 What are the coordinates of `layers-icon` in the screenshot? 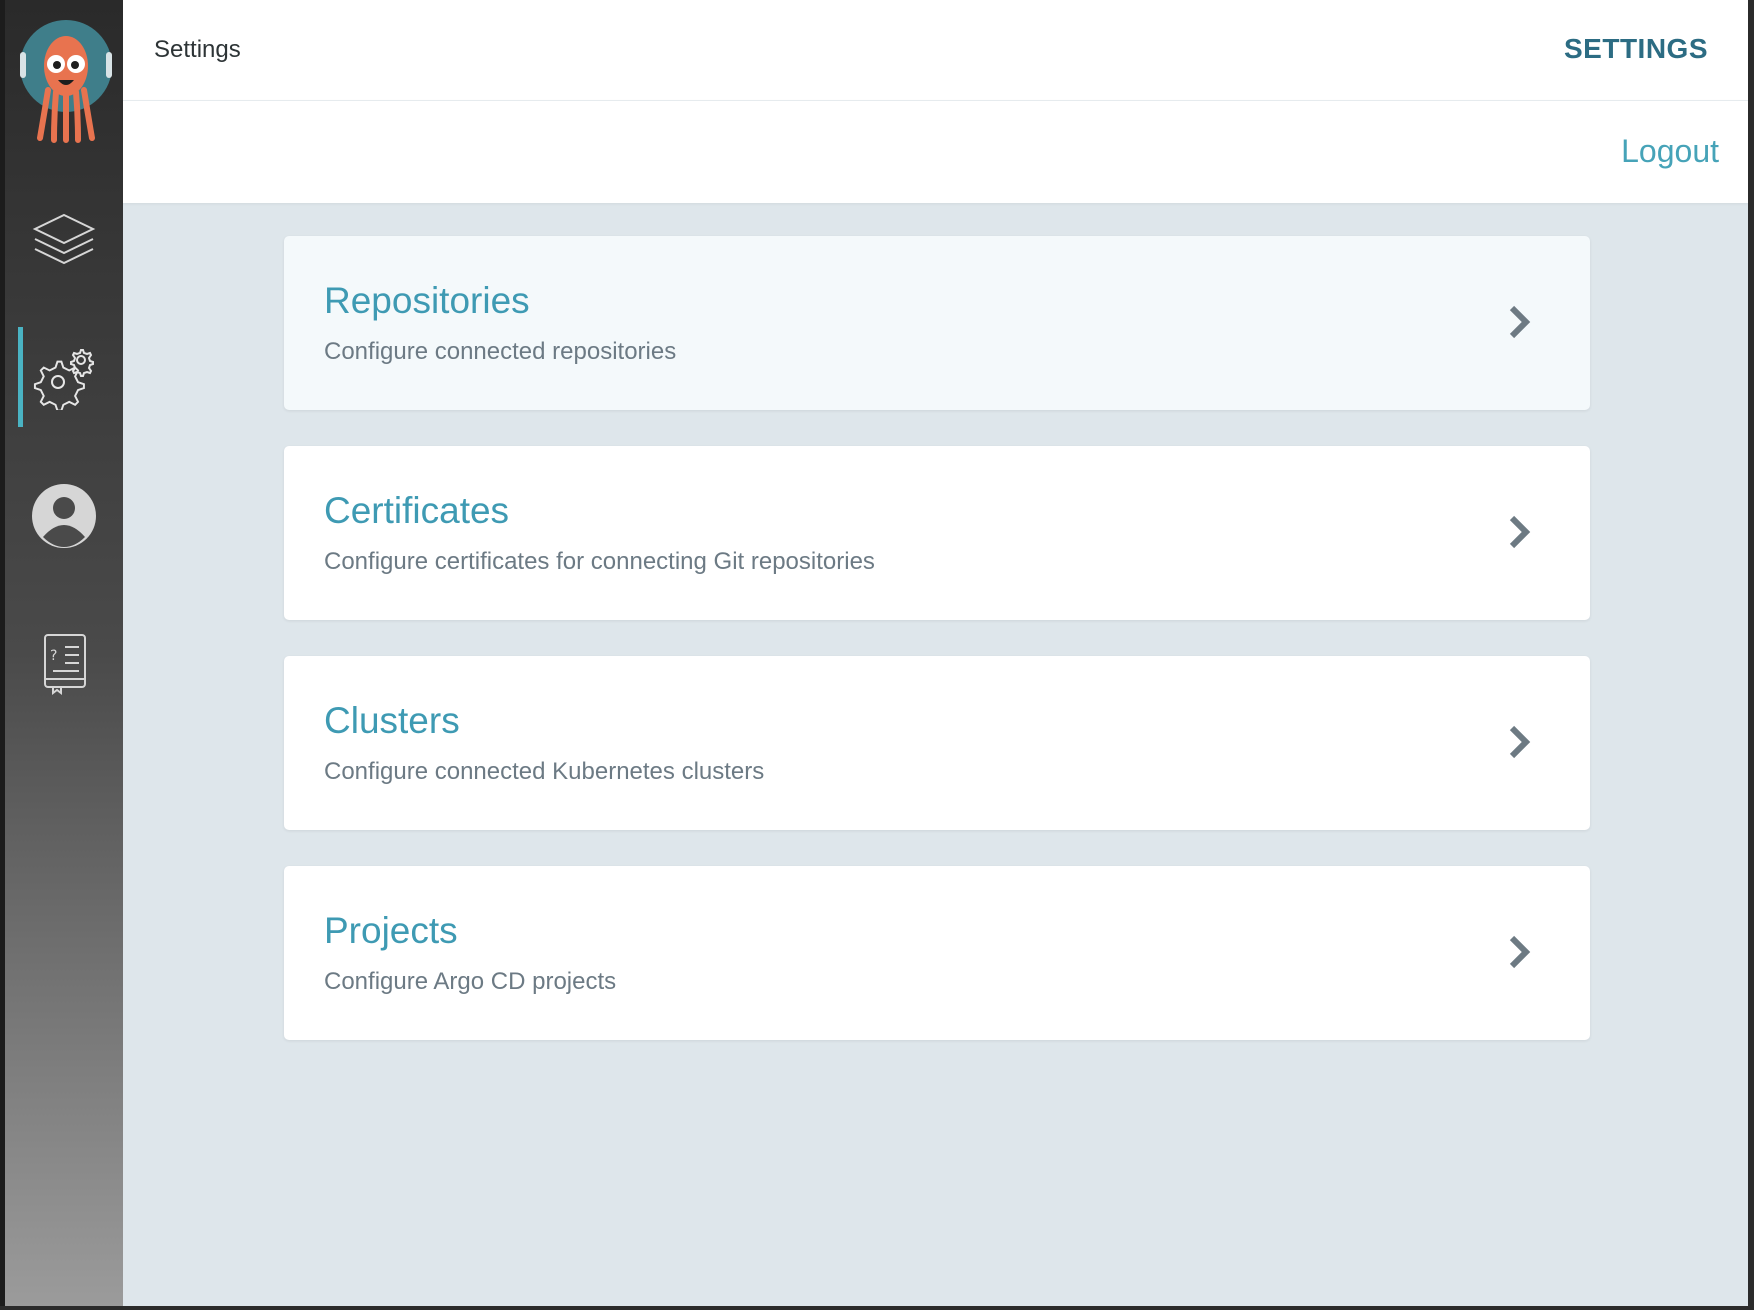 It's located at (64, 239).